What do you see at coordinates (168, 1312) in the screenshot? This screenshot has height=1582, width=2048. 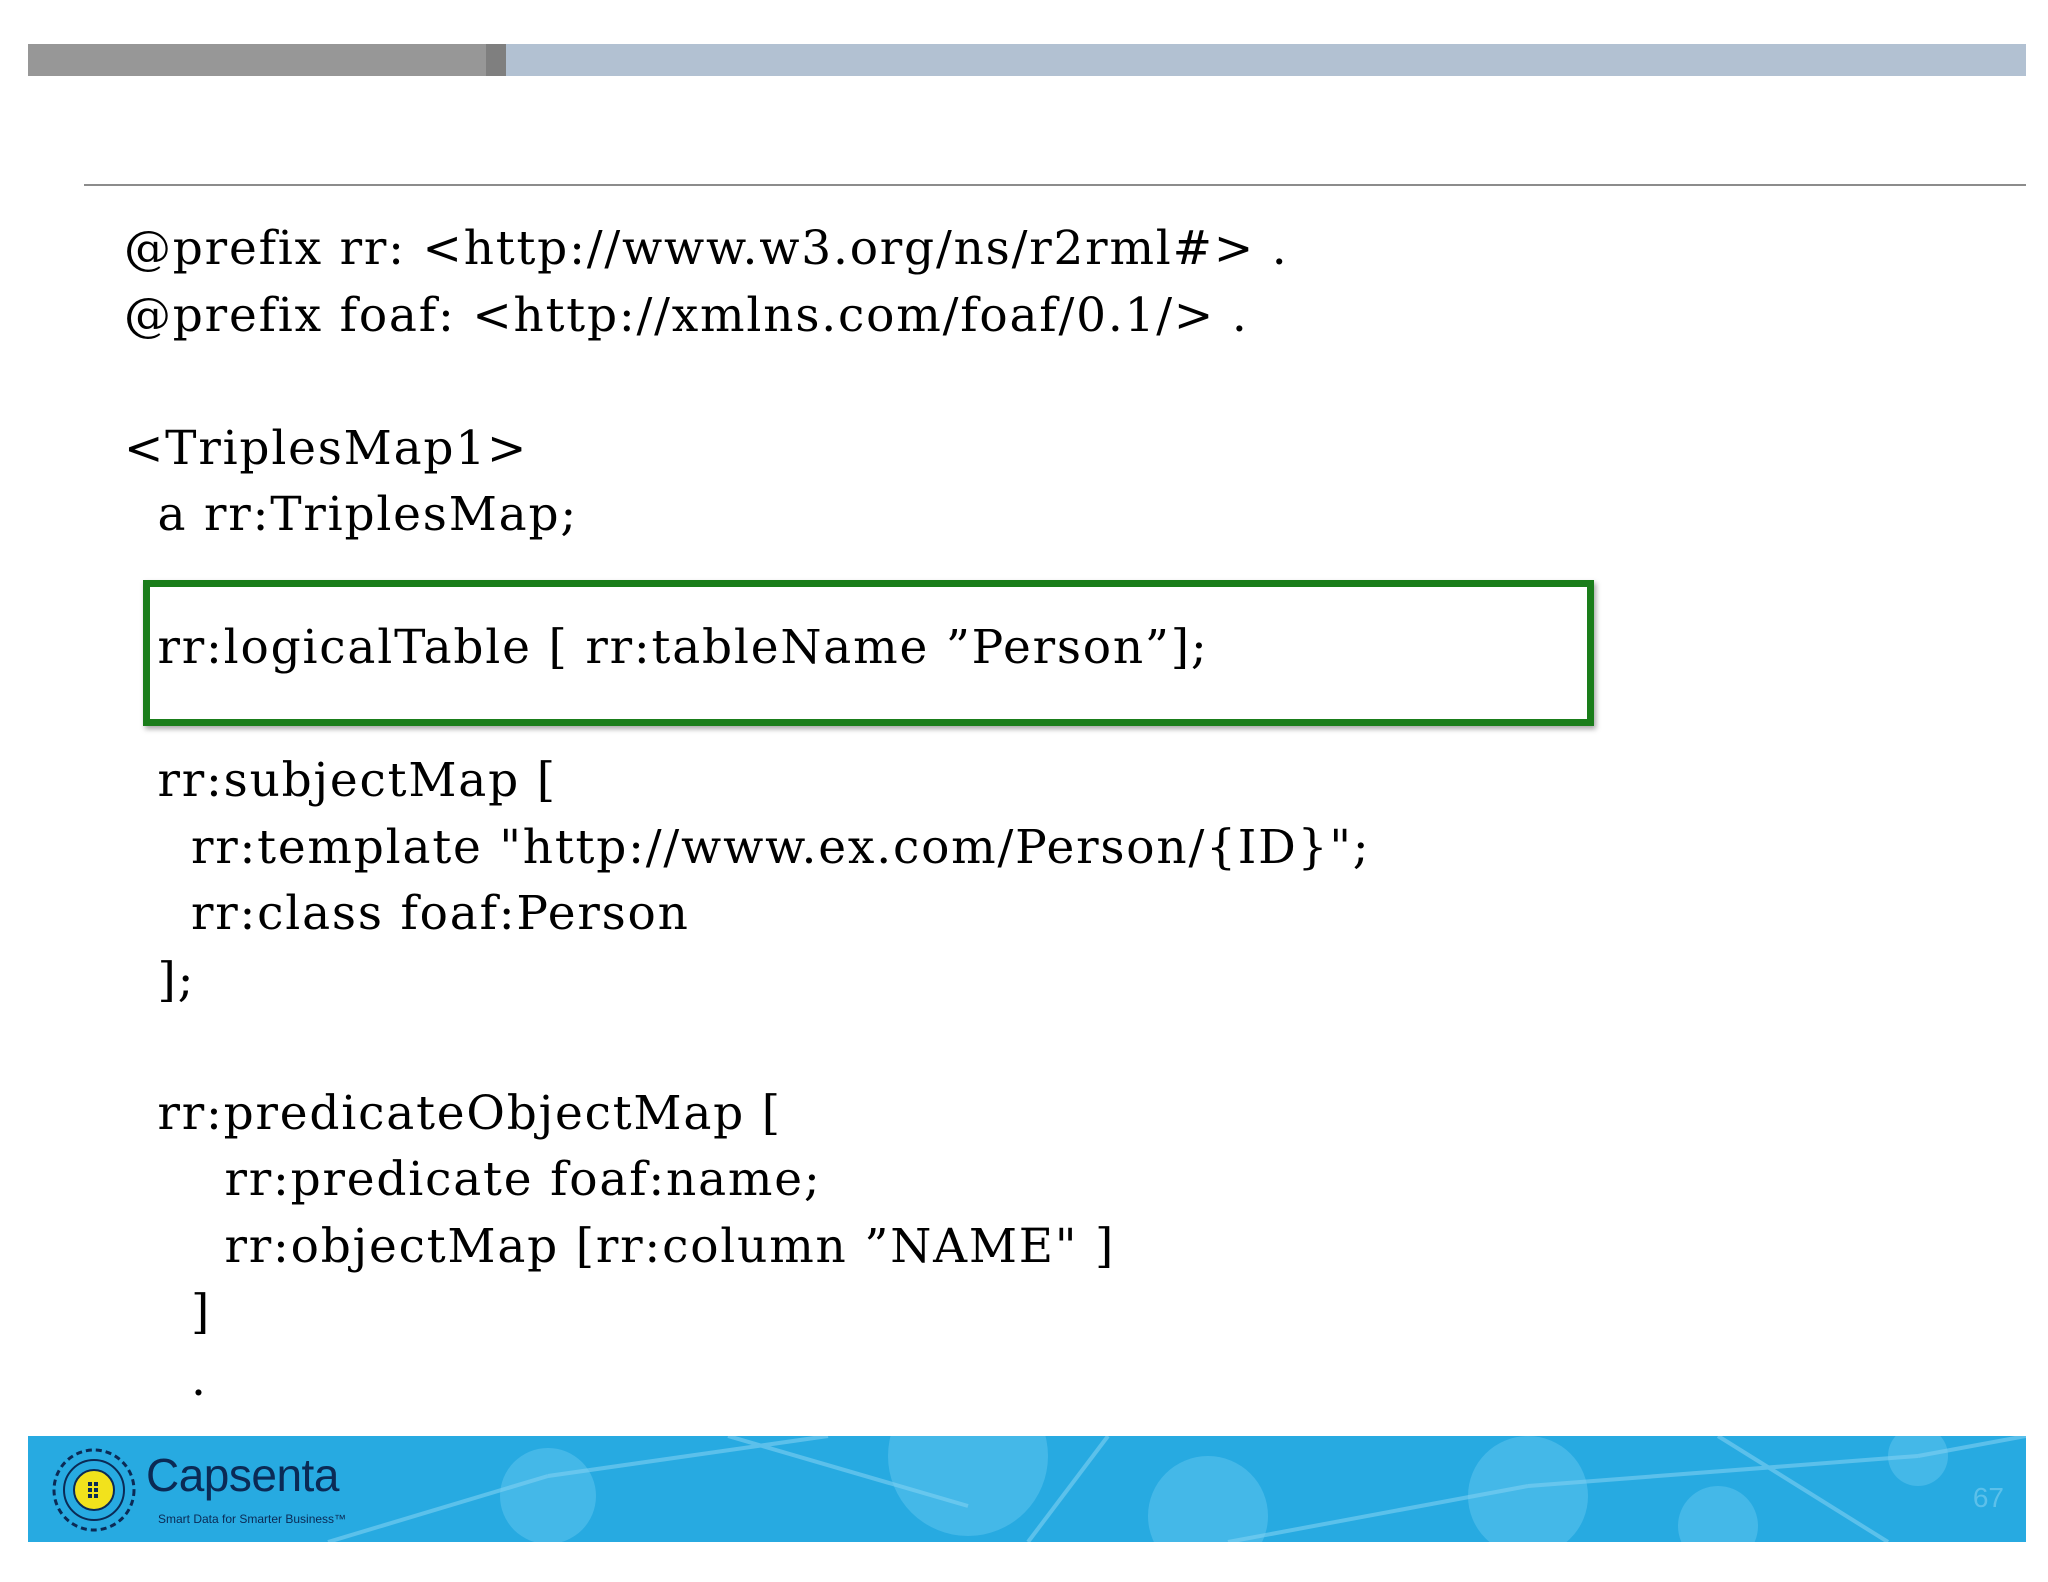 I see `code-line: ]` at bounding box center [168, 1312].